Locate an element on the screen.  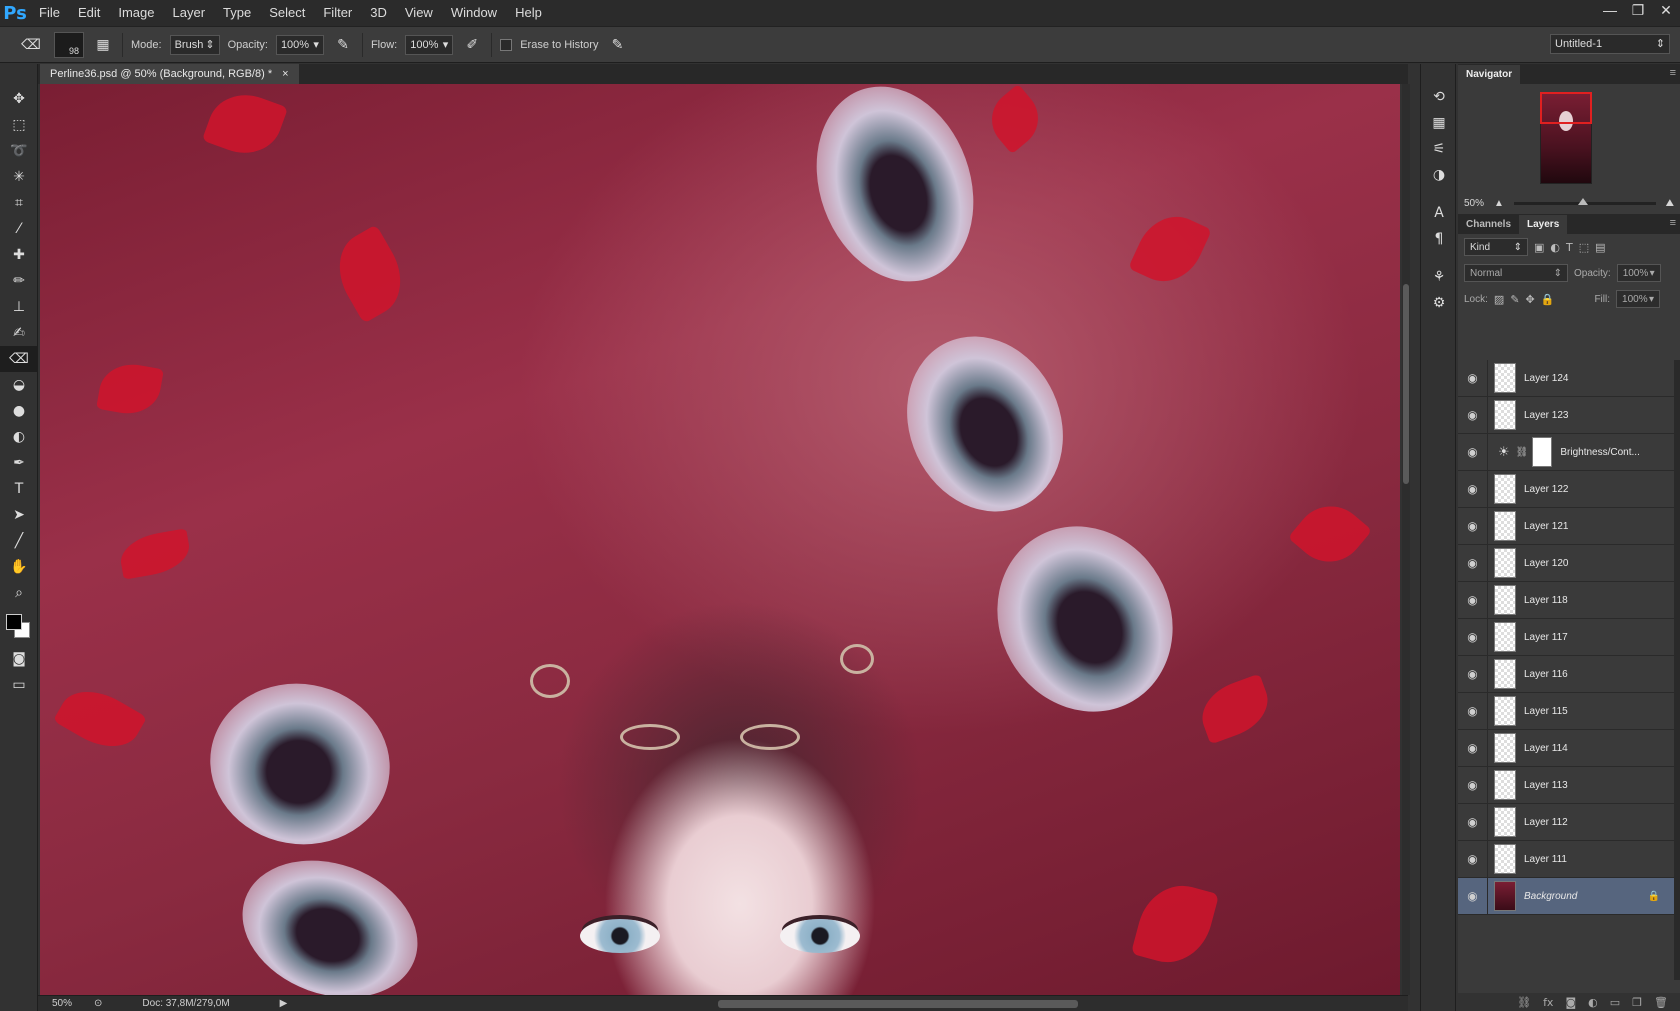
menu-layer: Layer is located at coordinates (189, 13).